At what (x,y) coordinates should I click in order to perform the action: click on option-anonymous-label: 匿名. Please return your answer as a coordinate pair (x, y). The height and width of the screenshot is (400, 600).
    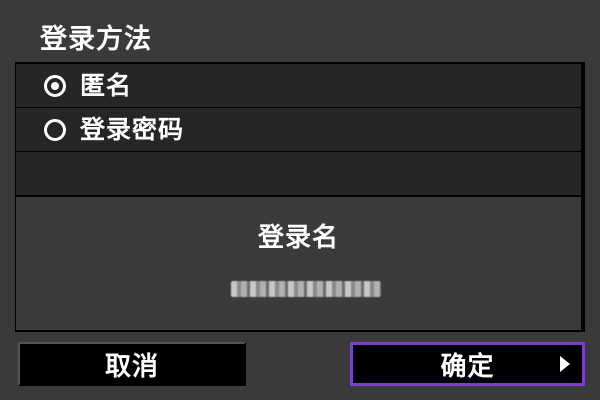
    Looking at the image, I should click on (106, 85).